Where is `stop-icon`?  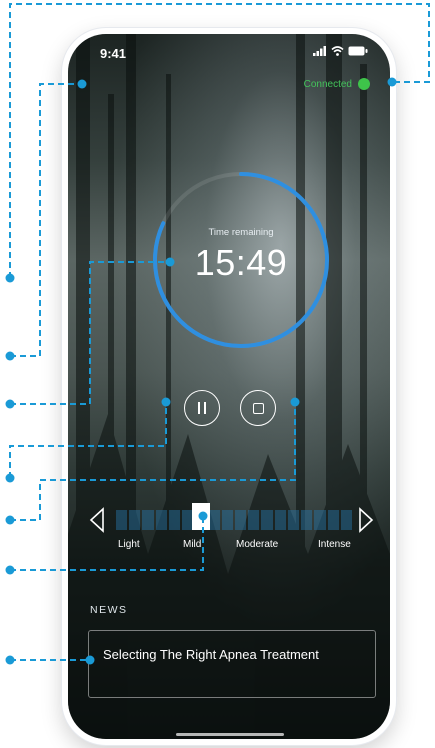
stop-icon is located at coordinates (258, 408).